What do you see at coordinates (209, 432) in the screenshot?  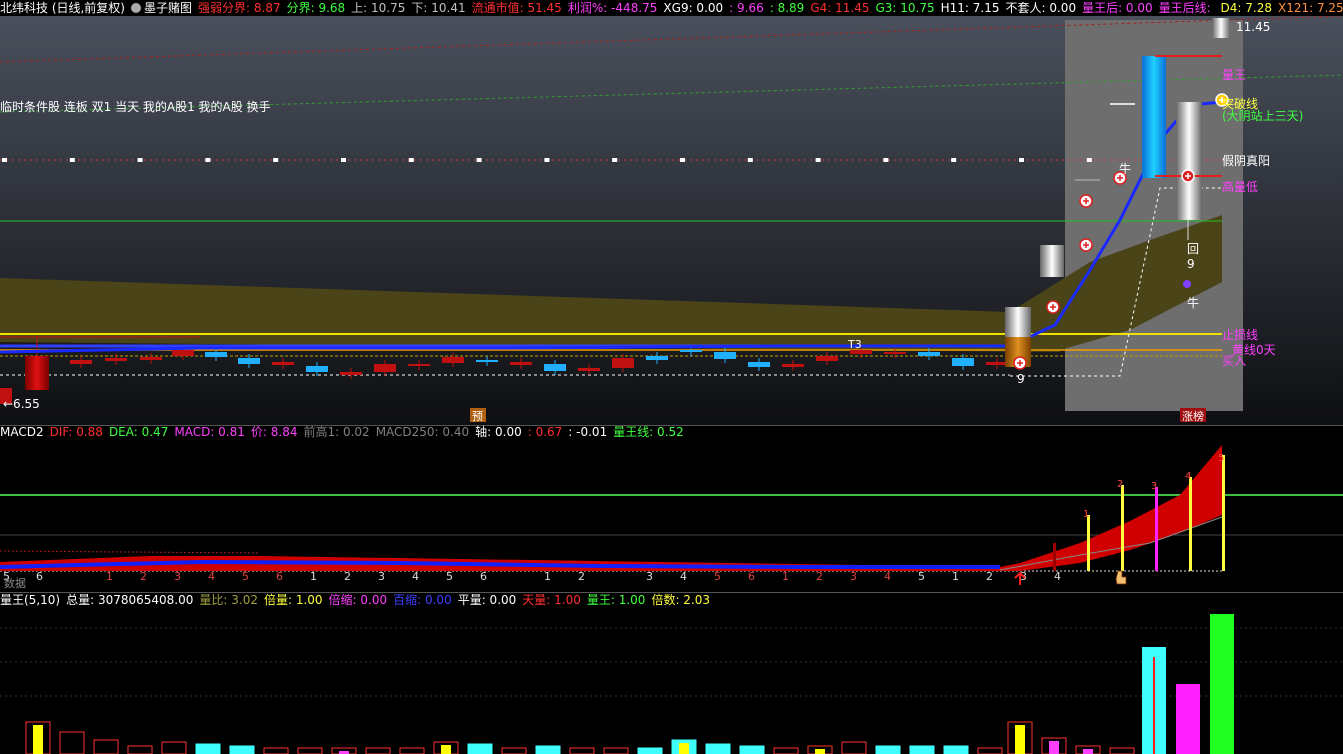 I see `macd-field: MACD: 0.81` at bounding box center [209, 432].